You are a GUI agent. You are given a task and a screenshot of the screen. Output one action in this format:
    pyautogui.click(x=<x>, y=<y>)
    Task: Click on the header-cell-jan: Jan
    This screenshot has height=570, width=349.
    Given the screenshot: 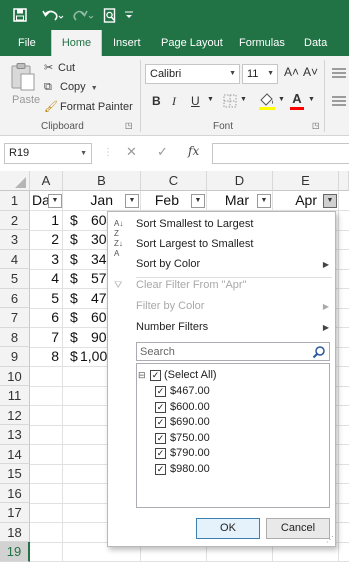 What is the action you would take?
    pyautogui.click(x=94, y=201)
    